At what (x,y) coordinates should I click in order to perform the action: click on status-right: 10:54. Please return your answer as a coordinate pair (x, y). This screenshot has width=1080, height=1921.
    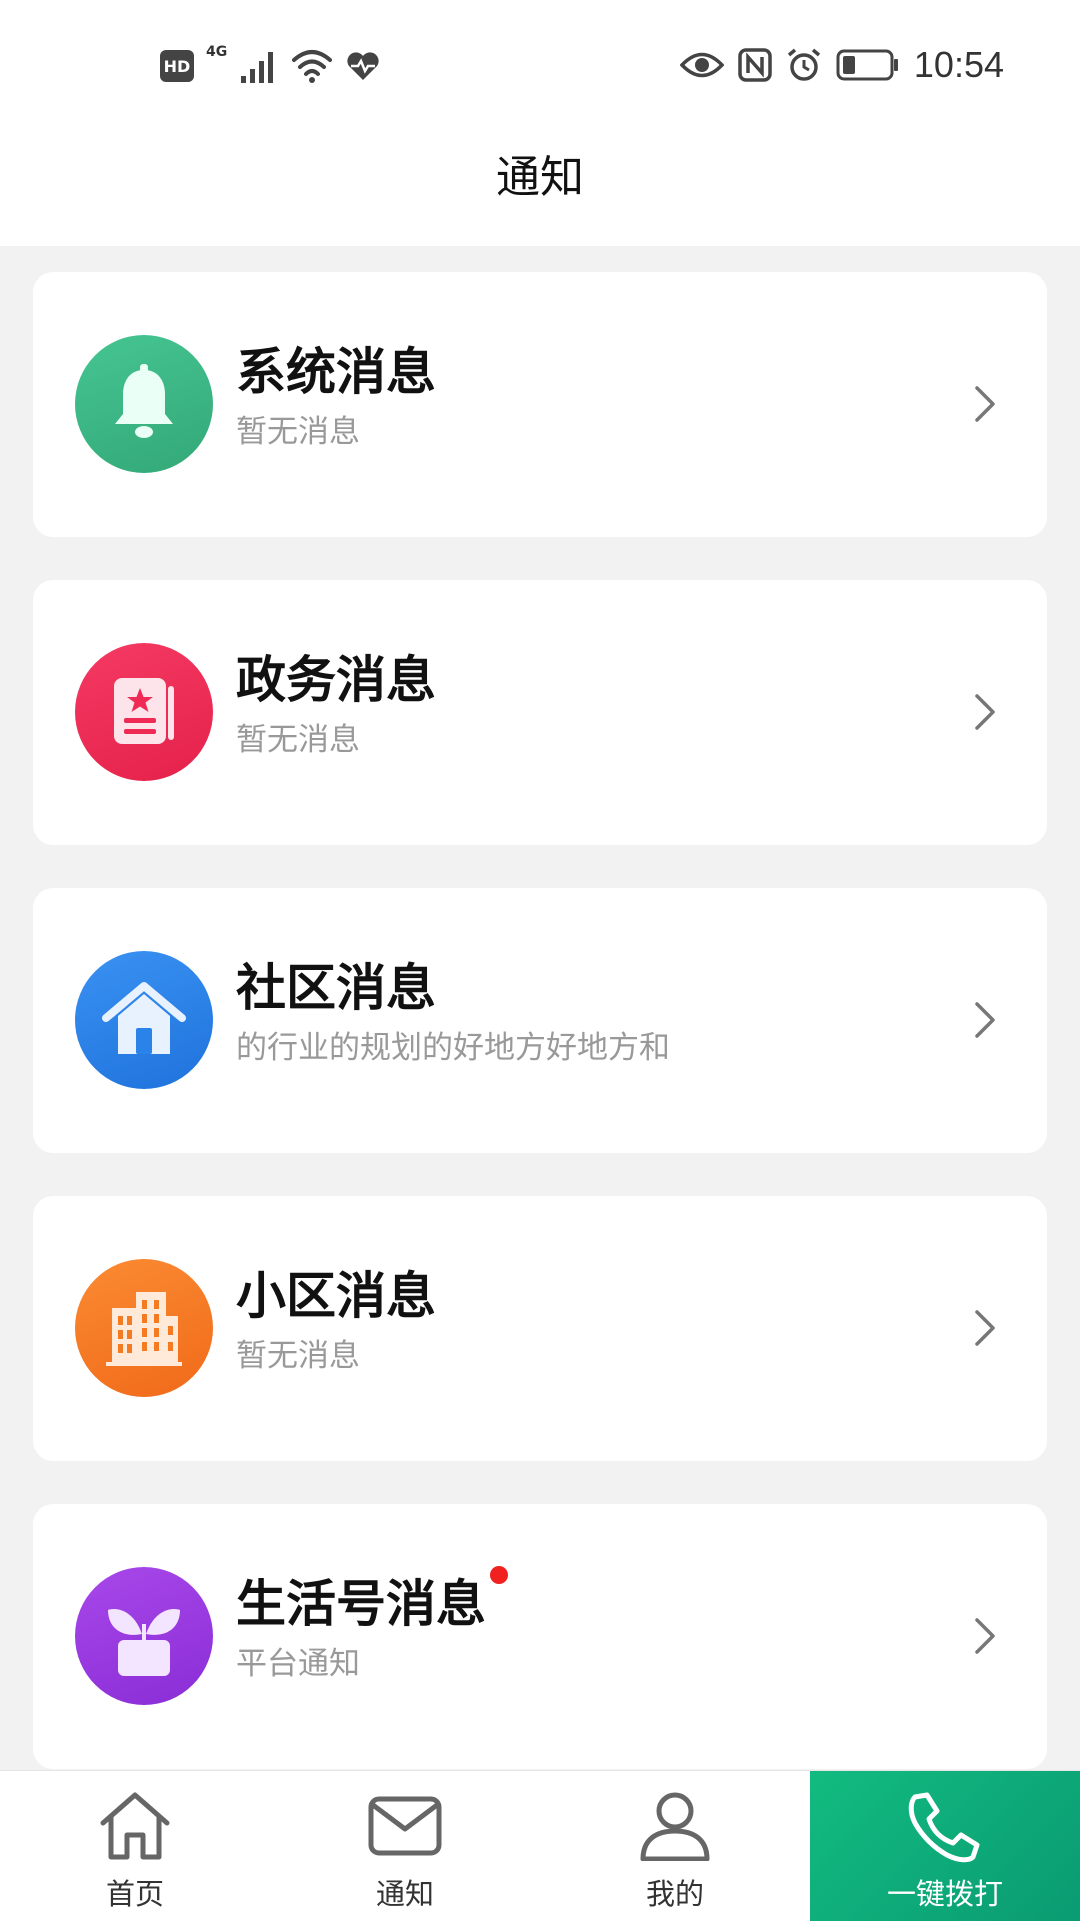
    Looking at the image, I should click on (841, 65).